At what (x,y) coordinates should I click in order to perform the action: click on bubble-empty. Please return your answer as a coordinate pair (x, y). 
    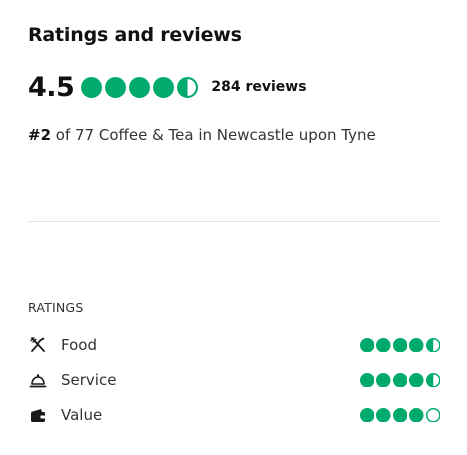
    Looking at the image, I should click on (432, 415).